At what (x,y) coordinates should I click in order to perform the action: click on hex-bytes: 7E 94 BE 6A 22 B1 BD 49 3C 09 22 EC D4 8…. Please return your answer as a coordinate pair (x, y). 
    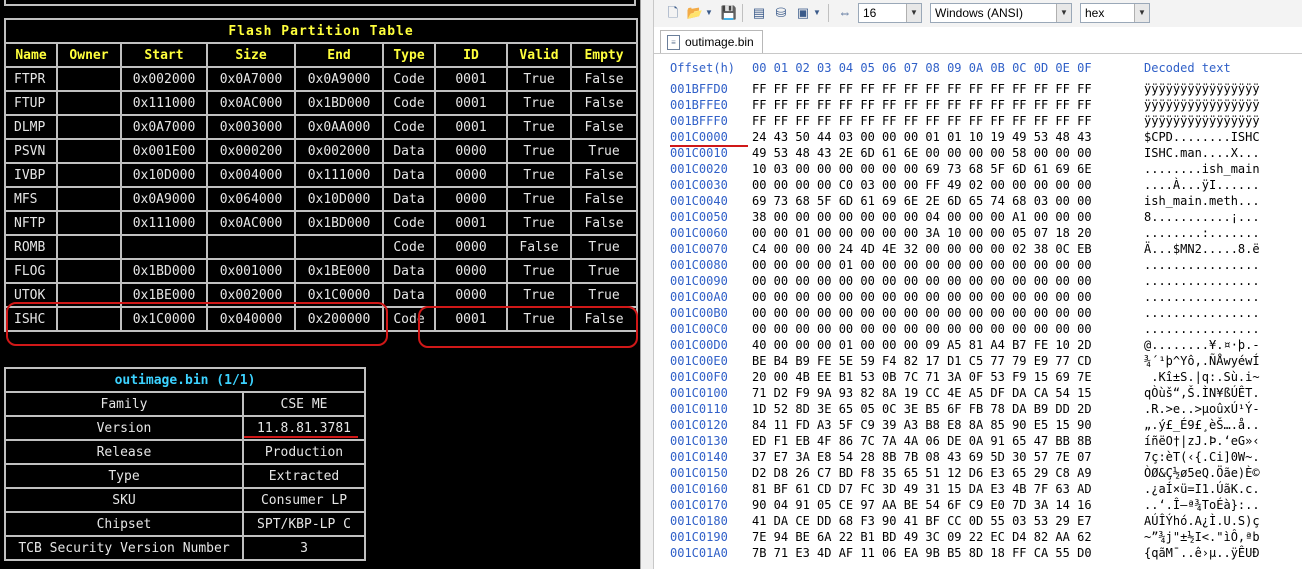
    Looking at the image, I should click on (922, 537).